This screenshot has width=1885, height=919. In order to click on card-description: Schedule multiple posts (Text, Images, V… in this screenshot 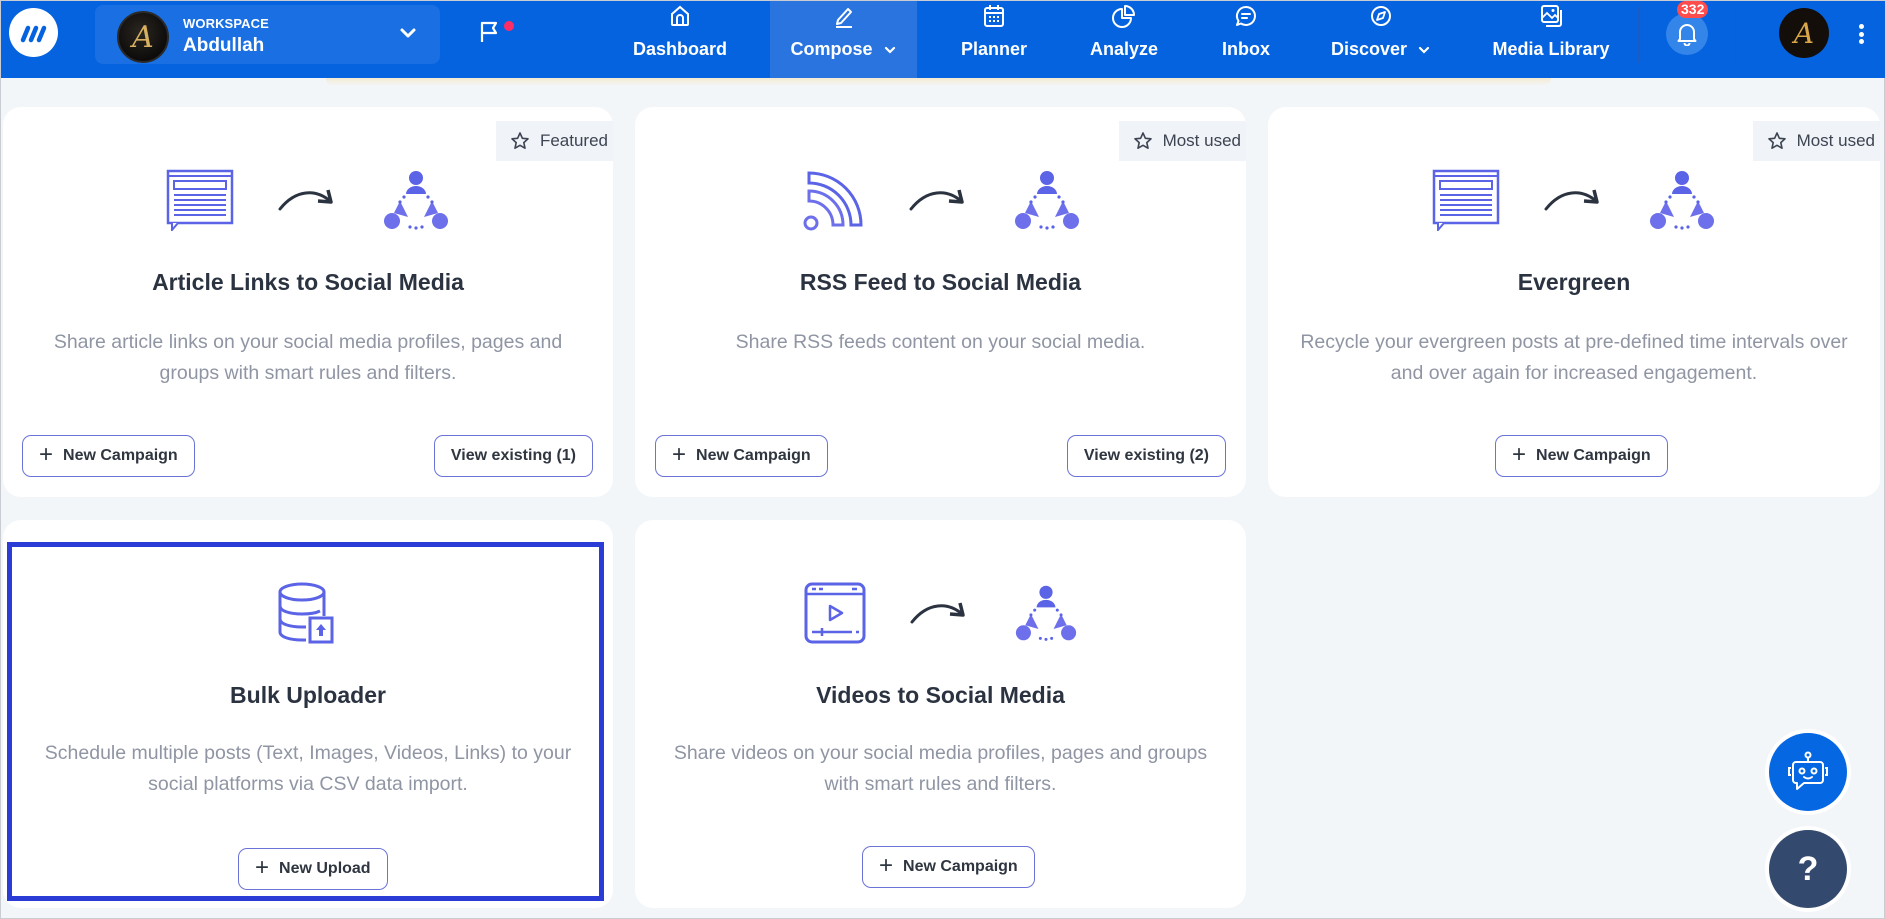, I will do `click(308, 768)`.